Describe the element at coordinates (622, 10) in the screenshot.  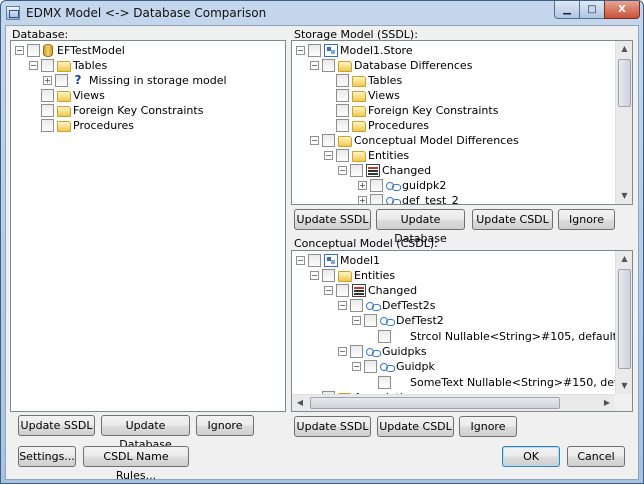
I see `close-button: X` at that location.